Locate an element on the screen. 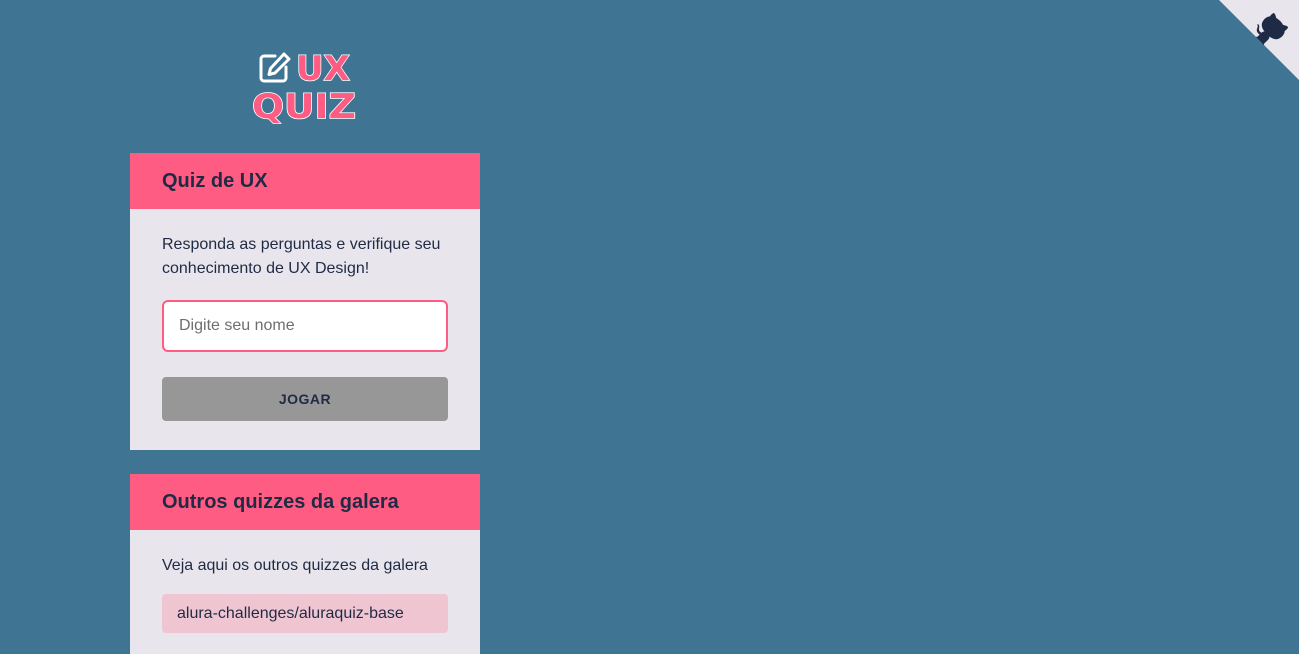 This screenshot has width=1299, height=654. quiz-title: Quiz de UX is located at coordinates (215, 180).